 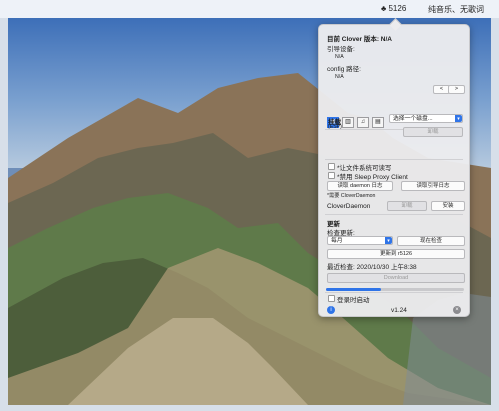 What do you see at coordinates (331, 298) in the screenshot?
I see `login-start-checkbox` at bounding box center [331, 298].